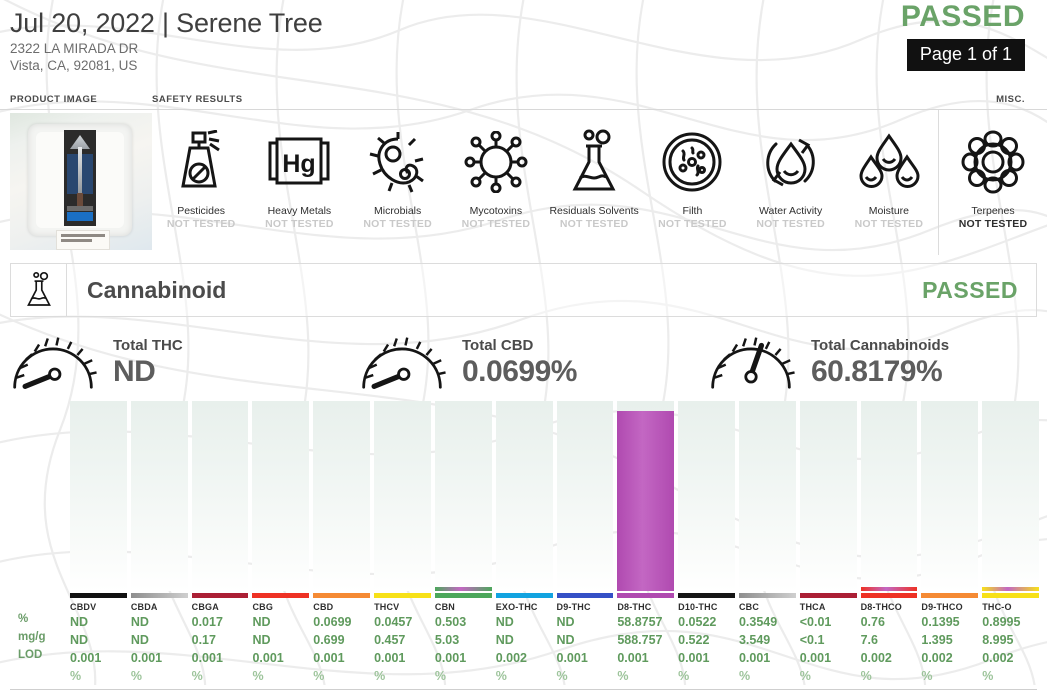  I want to click on vape-cartridge-package, so click(80, 178).